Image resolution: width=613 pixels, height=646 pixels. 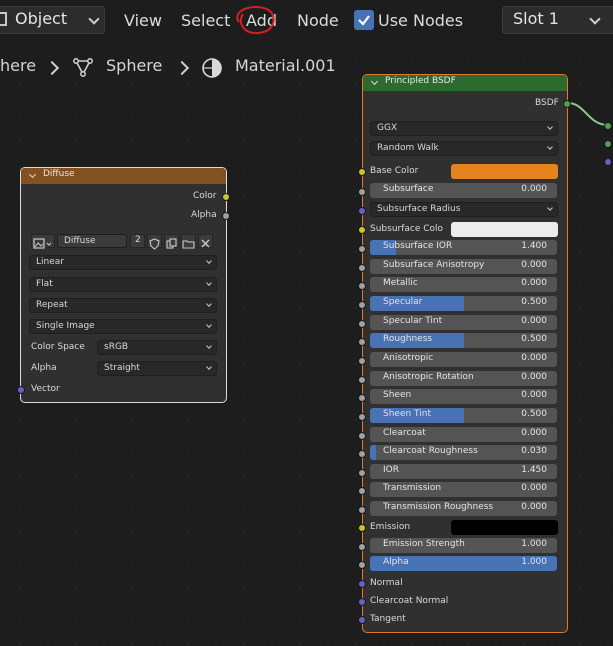 I want to click on input-subsurface-radius-socket, so click(x=362, y=211).